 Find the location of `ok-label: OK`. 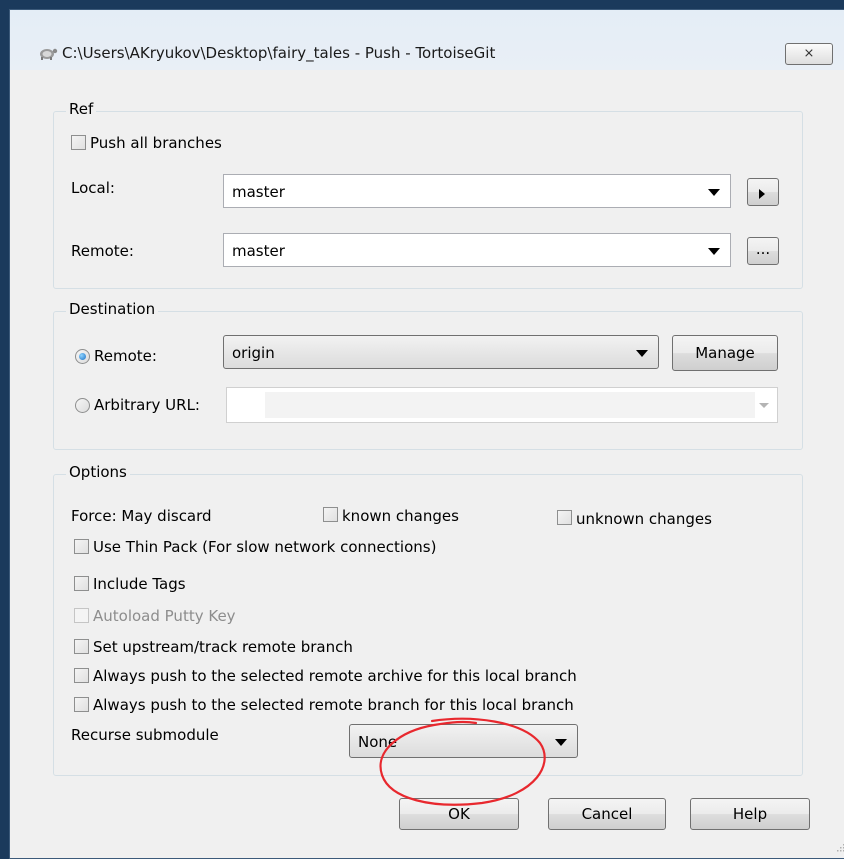

ok-label: OK is located at coordinates (459, 814).